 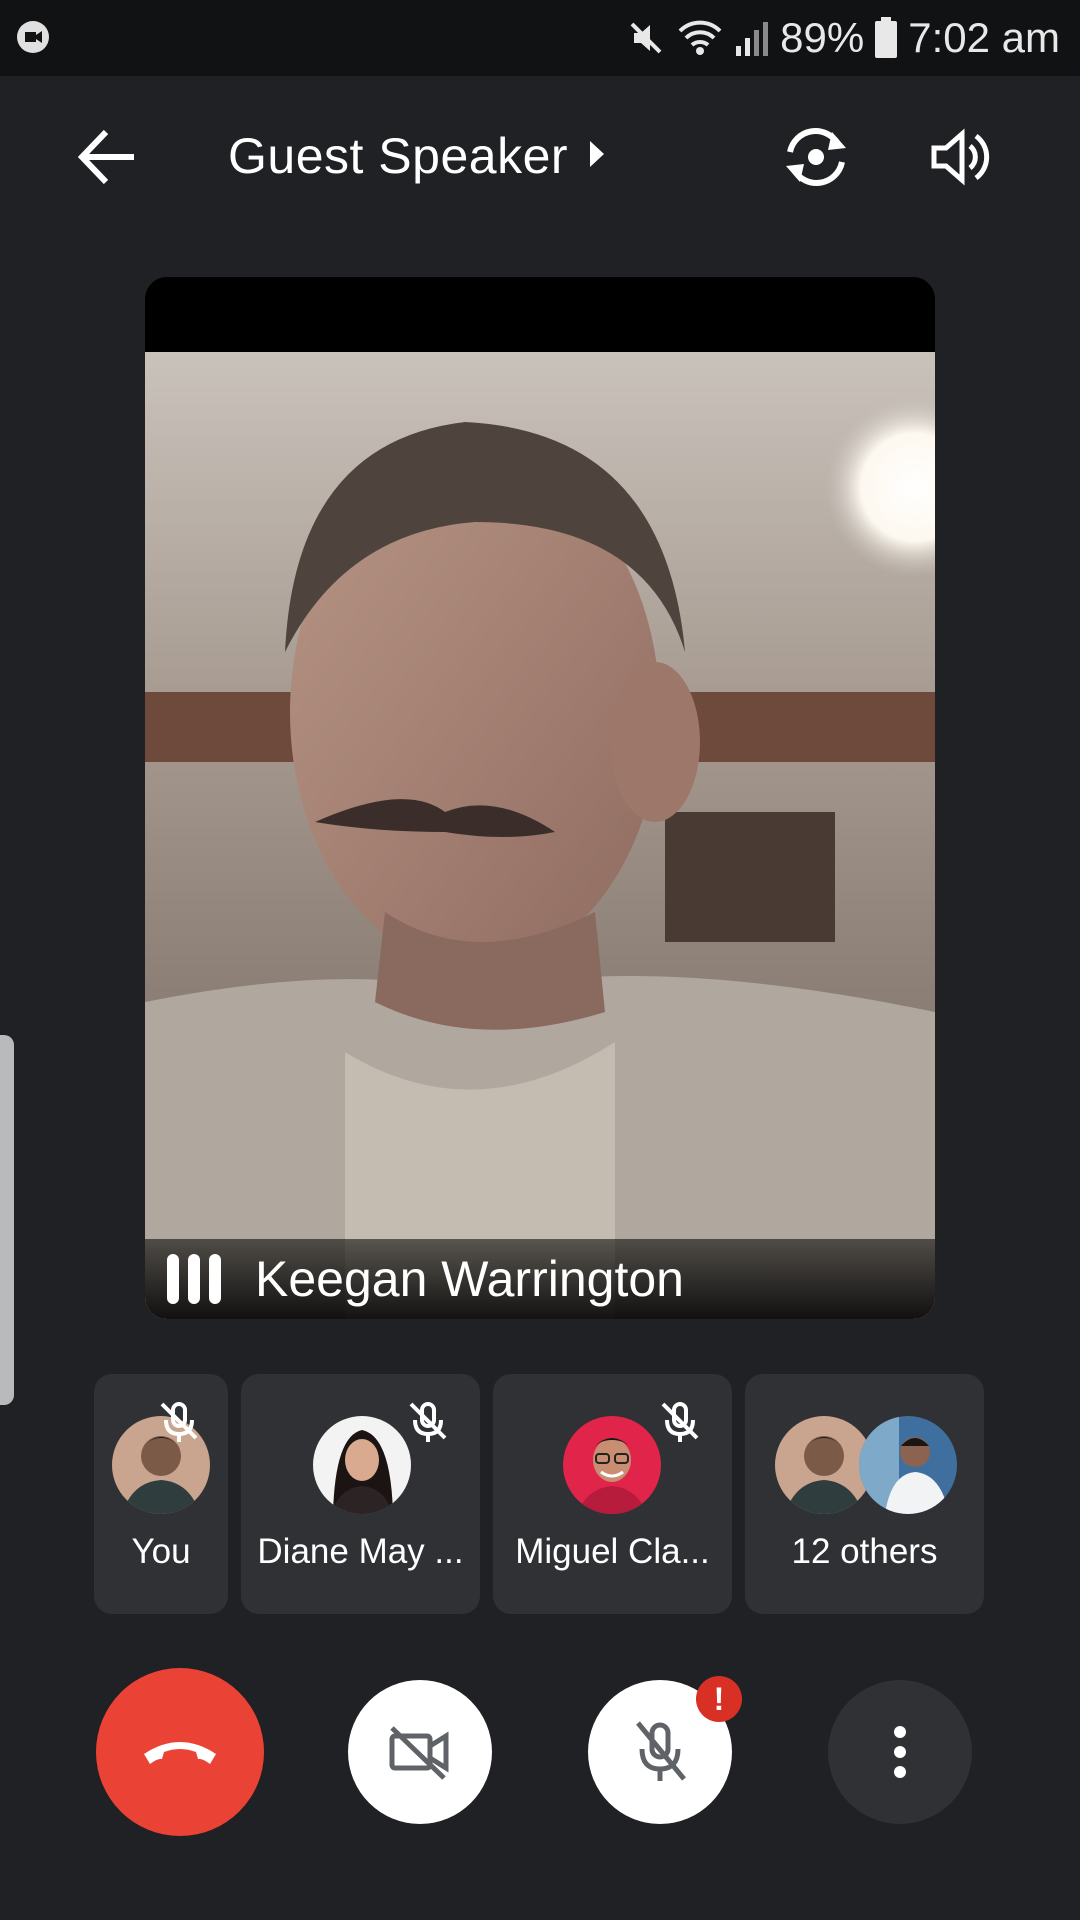 What do you see at coordinates (816, 157) in the screenshot?
I see `switch-camera-icon` at bounding box center [816, 157].